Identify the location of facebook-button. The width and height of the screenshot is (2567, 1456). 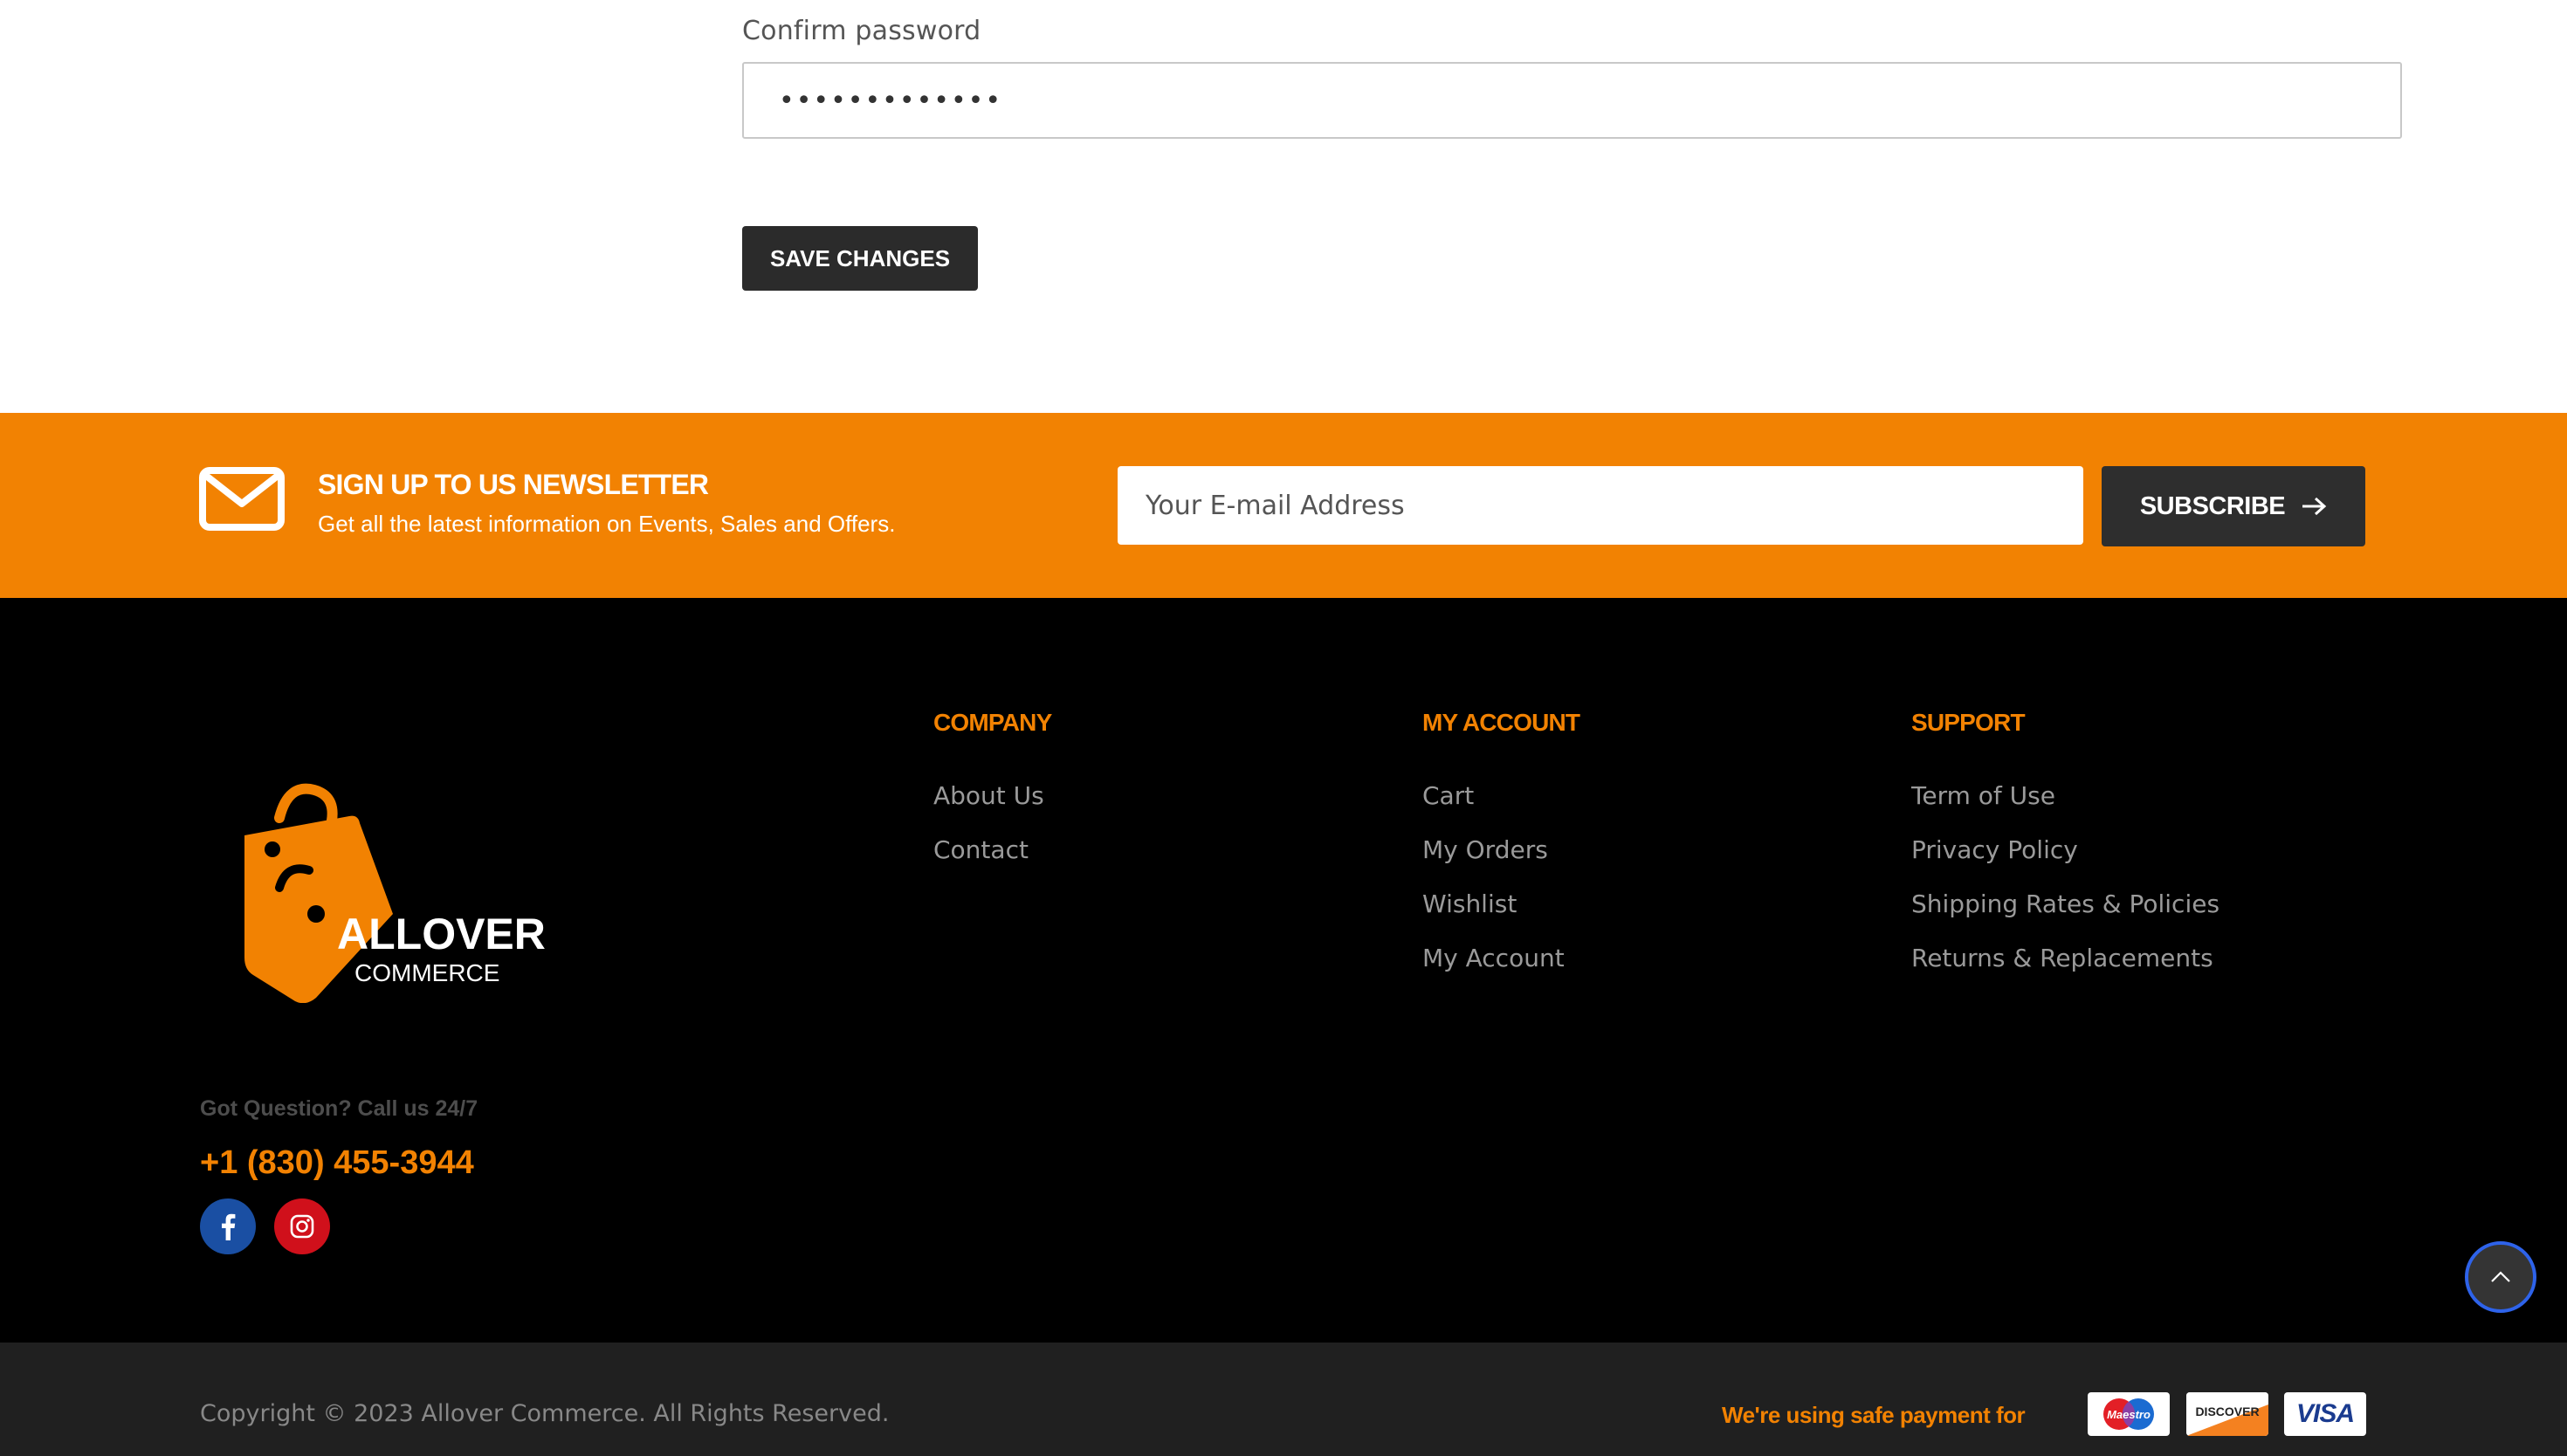
(228, 1226).